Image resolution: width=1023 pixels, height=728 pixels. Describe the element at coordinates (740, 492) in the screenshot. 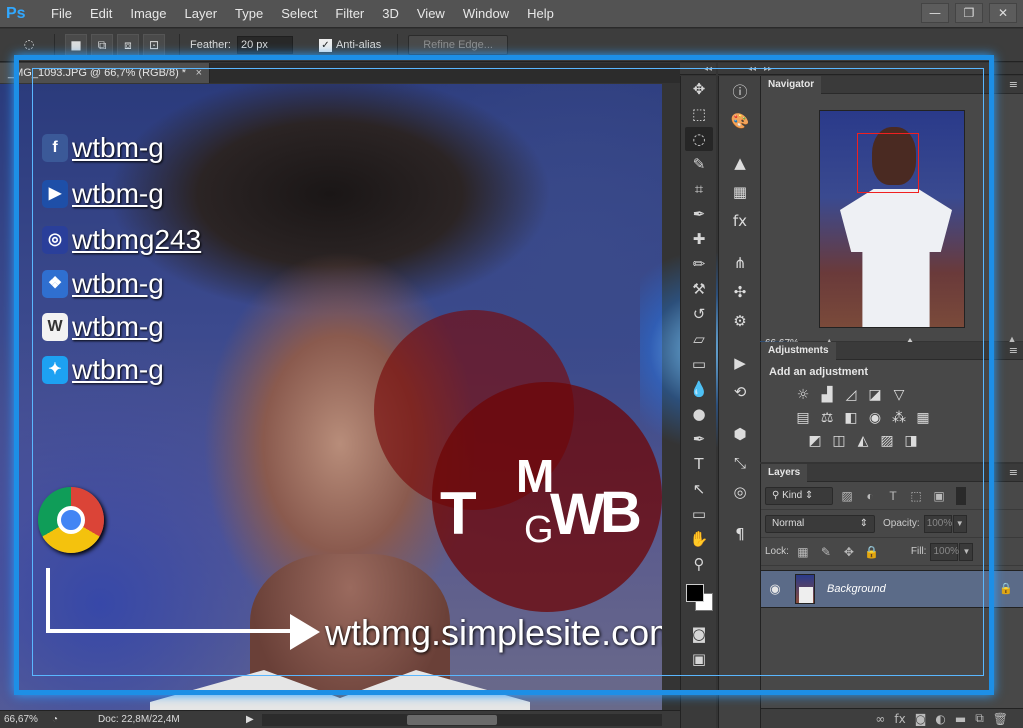

I see `channels-icon: ◎` at that location.